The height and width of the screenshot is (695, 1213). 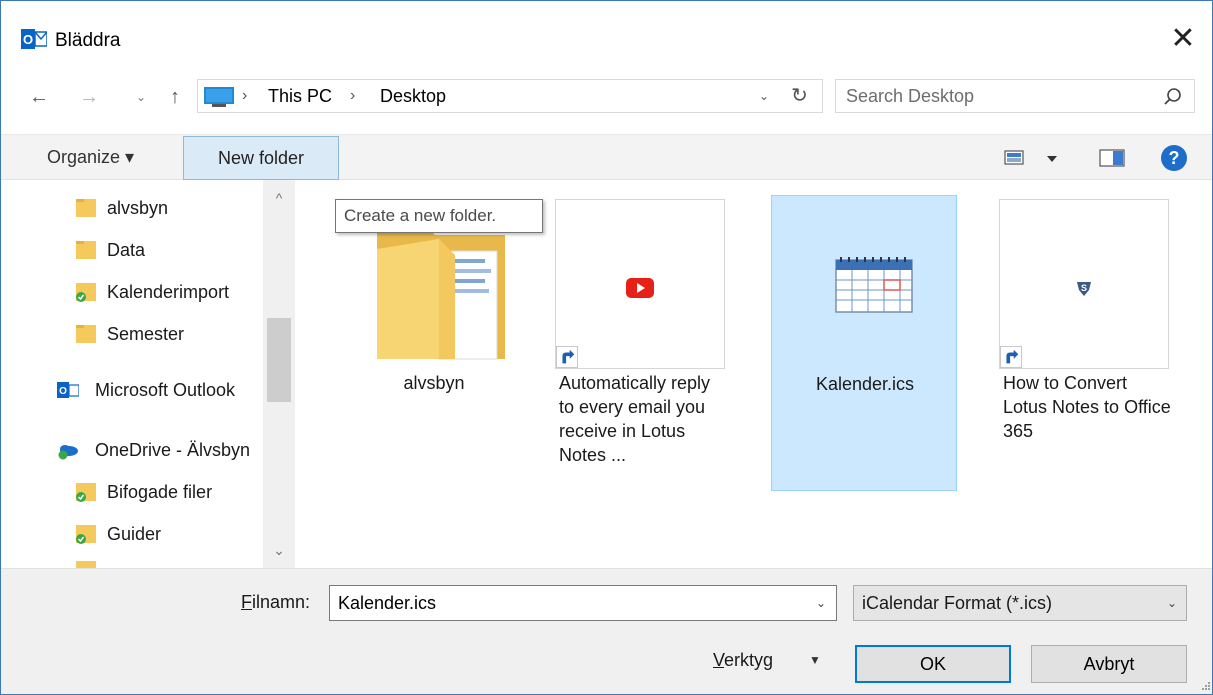 What do you see at coordinates (640, 288) in the screenshot?
I see `youtube-icon` at bounding box center [640, 288].